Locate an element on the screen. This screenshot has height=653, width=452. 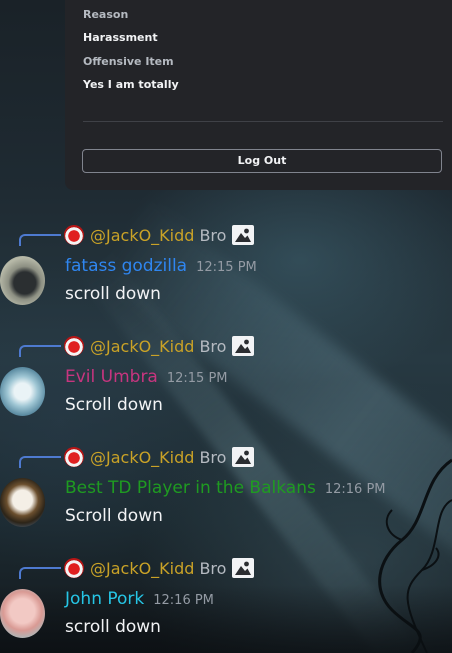
offensive-item-label: Offensive Item is located at coordinates (128, 61).